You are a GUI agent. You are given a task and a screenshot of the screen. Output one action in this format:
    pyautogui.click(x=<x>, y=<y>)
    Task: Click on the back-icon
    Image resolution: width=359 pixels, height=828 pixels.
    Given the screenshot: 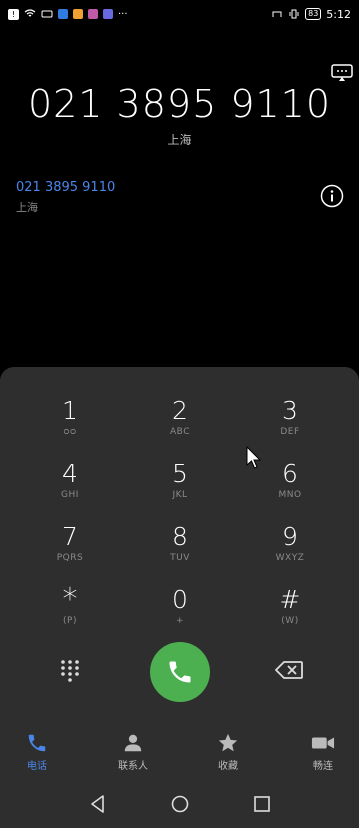 What is the action you would take?
    pyautogui.click(x=98, y=804)
    